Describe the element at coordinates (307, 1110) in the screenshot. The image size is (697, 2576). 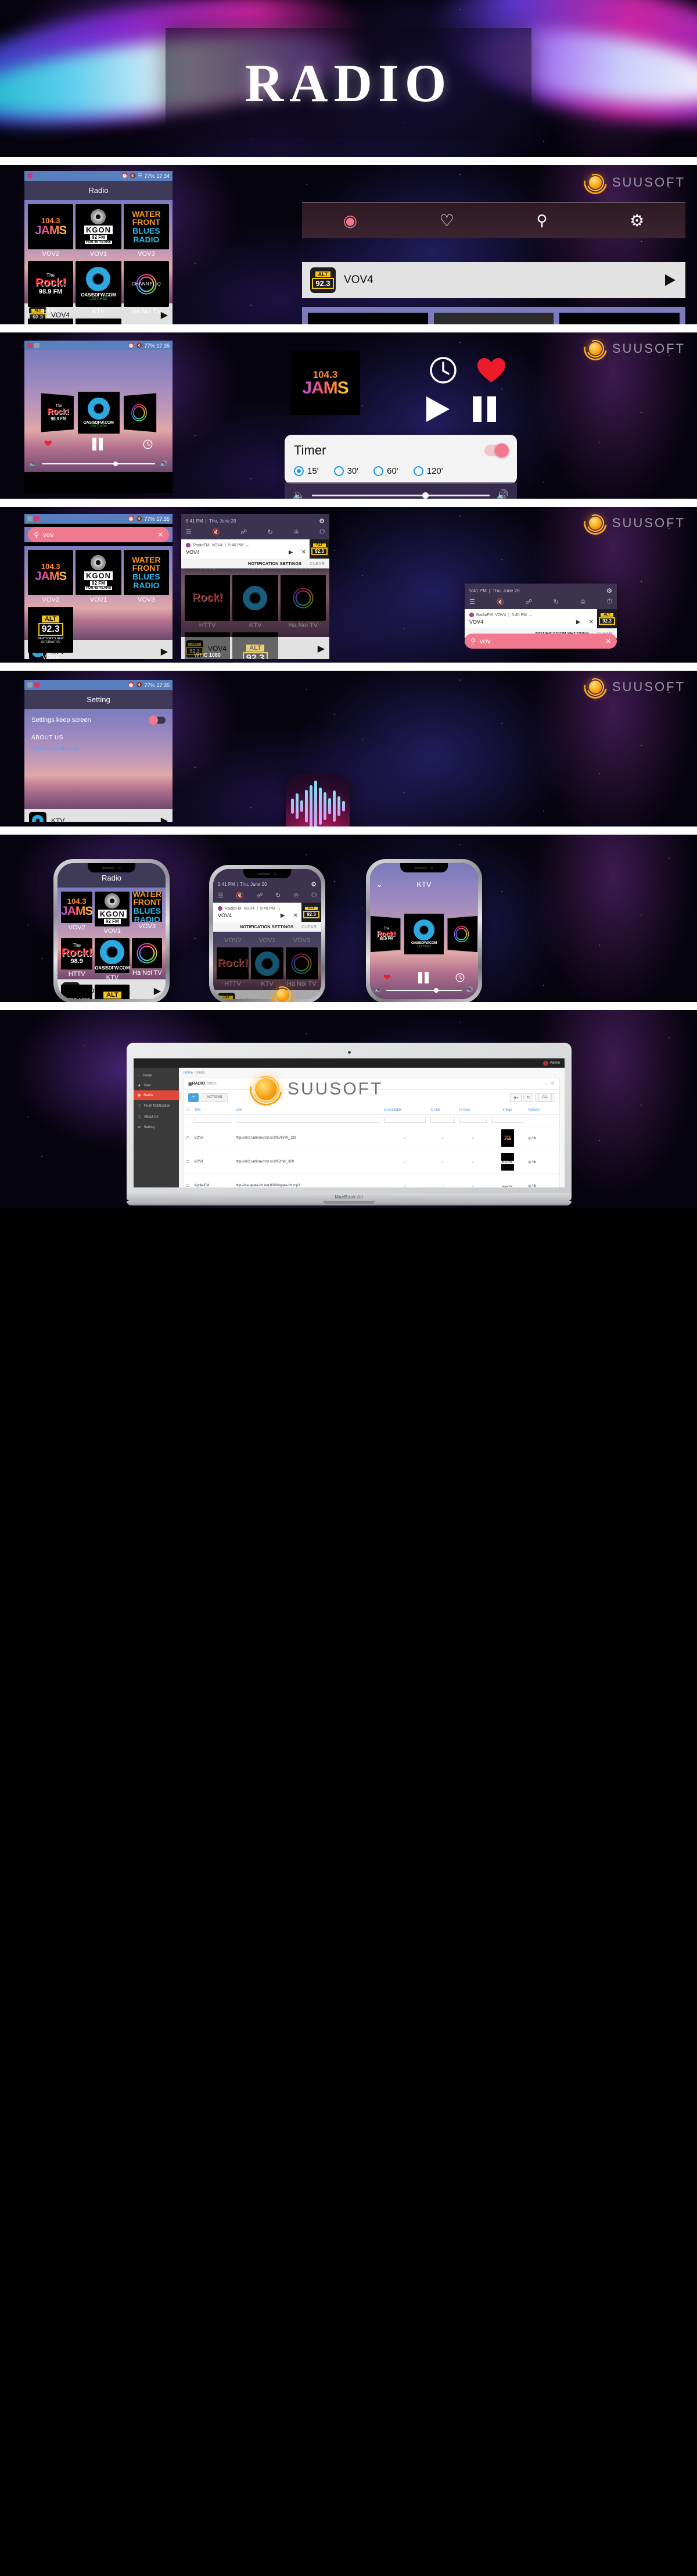
I see `column-link: Link` at that location.